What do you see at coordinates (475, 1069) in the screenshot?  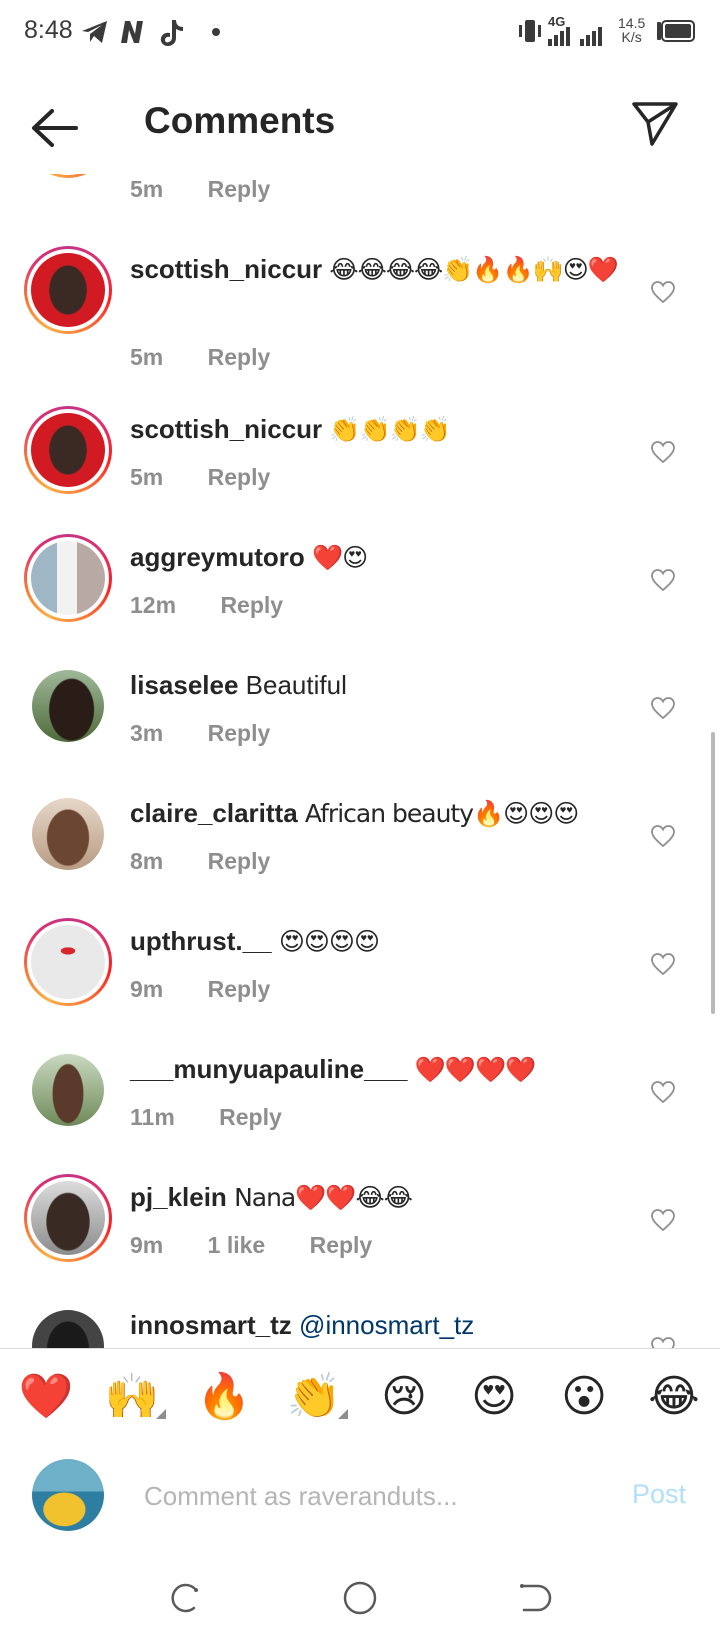 I see `comment-text: ❤️❤️❤️❤️` at bounding box center [475, 1069].